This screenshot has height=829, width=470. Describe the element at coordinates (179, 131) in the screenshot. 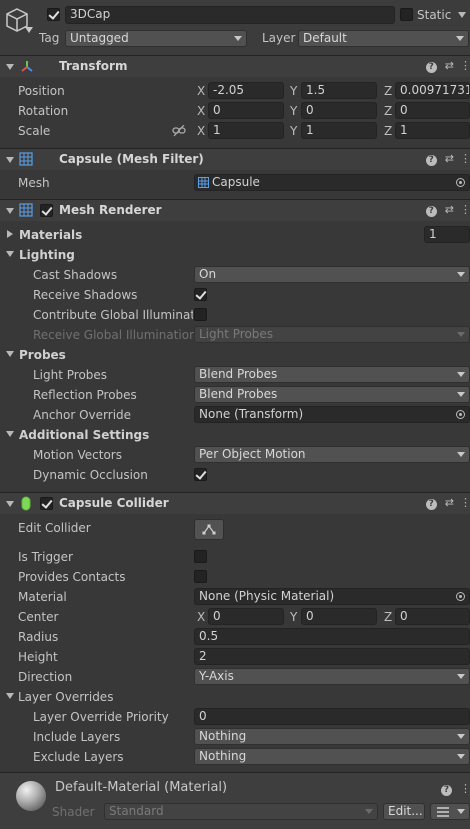

I see `link-icon` at that location.